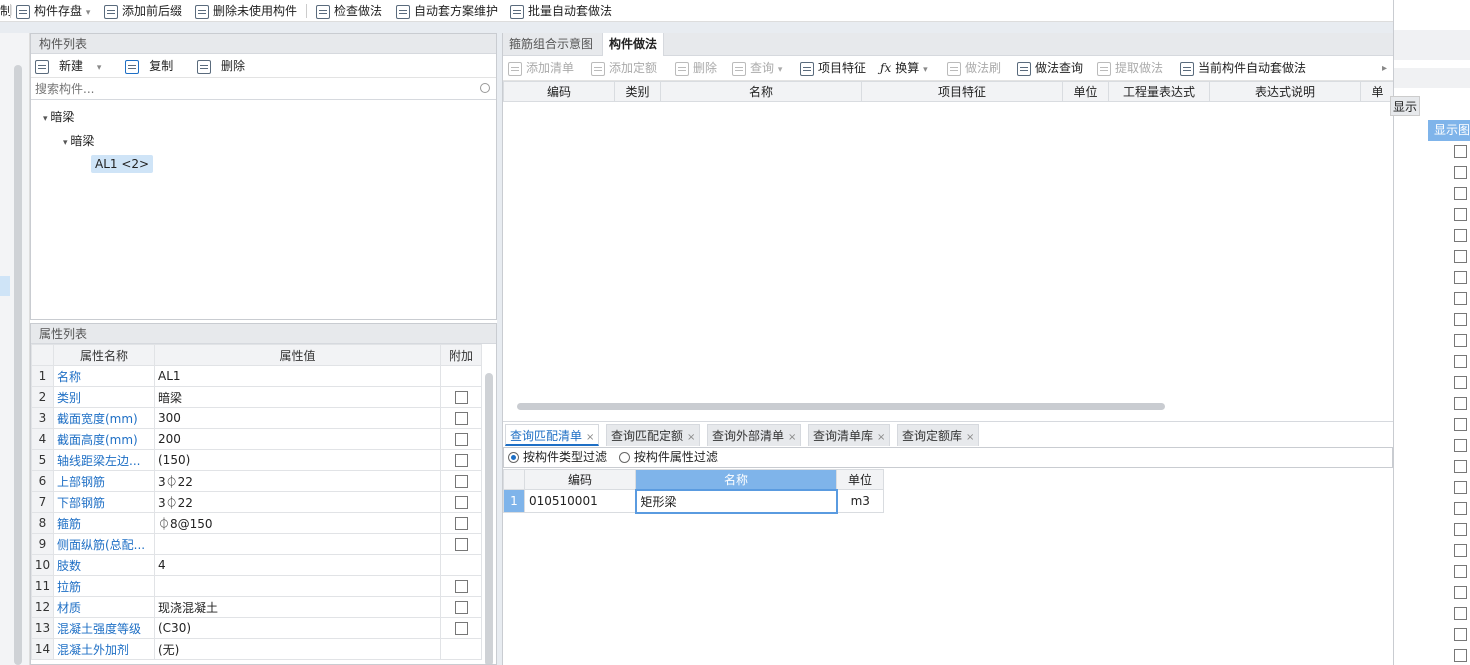 The image size is (1470, 665). Describe the element at coordinates (263, 88) in the screenshot. I see `search-input` at that location.